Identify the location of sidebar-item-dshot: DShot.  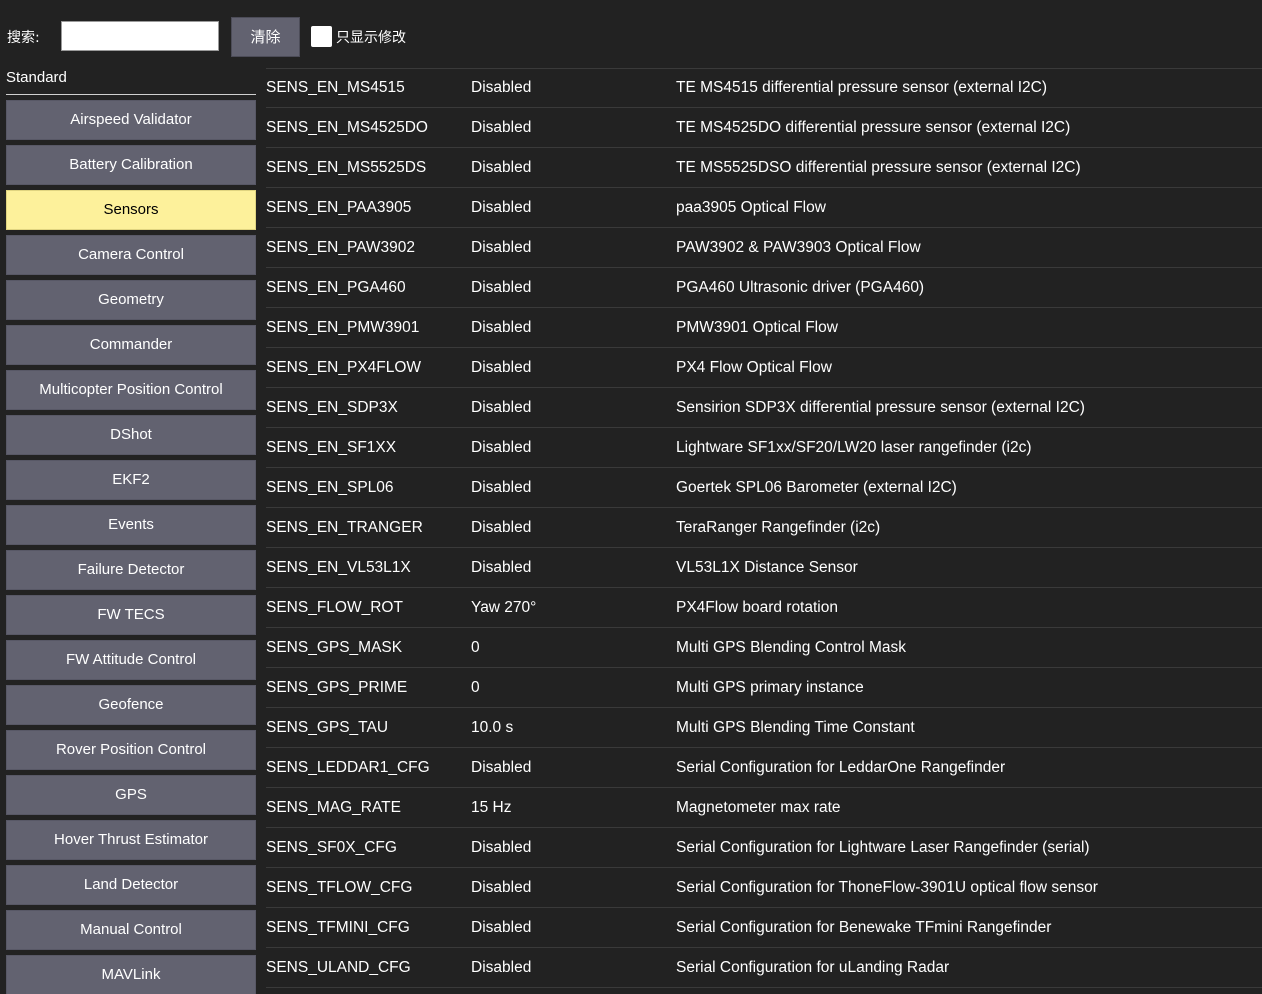
(131, 435).